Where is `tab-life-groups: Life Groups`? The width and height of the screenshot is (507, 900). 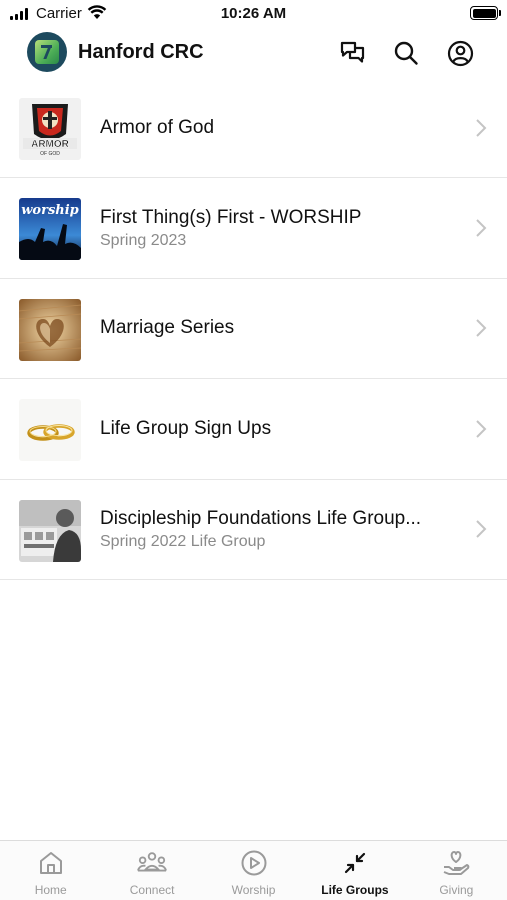
tab-life-groups: Life Groups is located at coordinates (354, 870).